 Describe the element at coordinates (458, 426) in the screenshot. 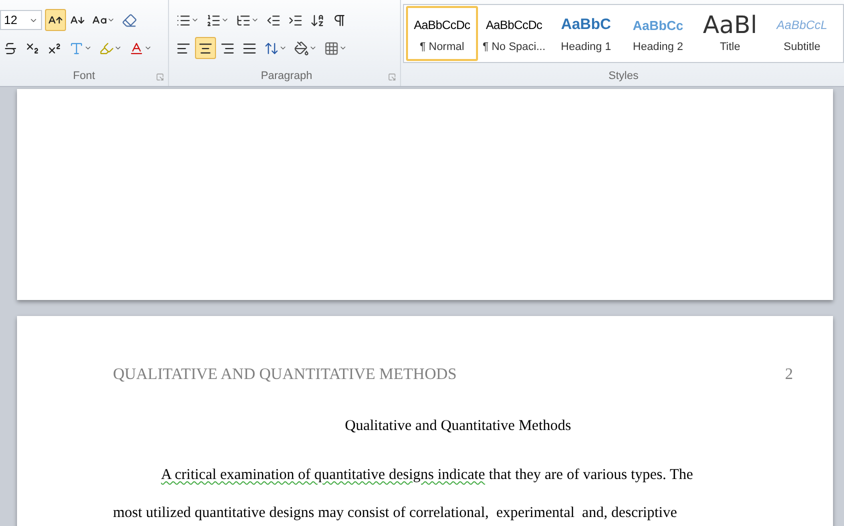

I see `document-title: Qualitative and Quantitative Methods` at that location.